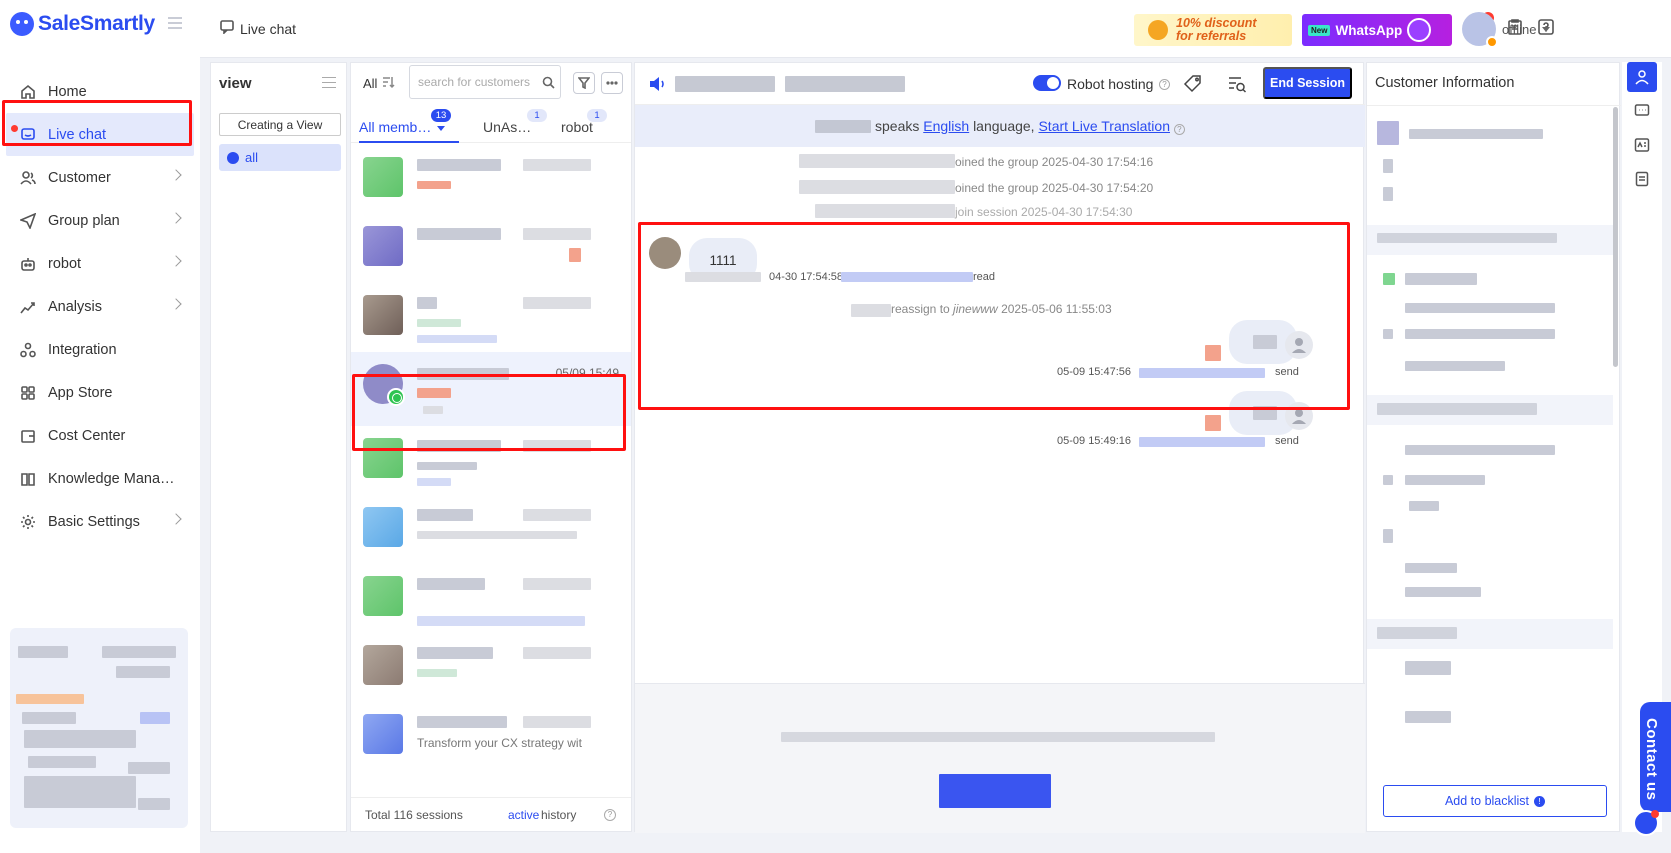  I want to click on search-input, so click(485, 82).